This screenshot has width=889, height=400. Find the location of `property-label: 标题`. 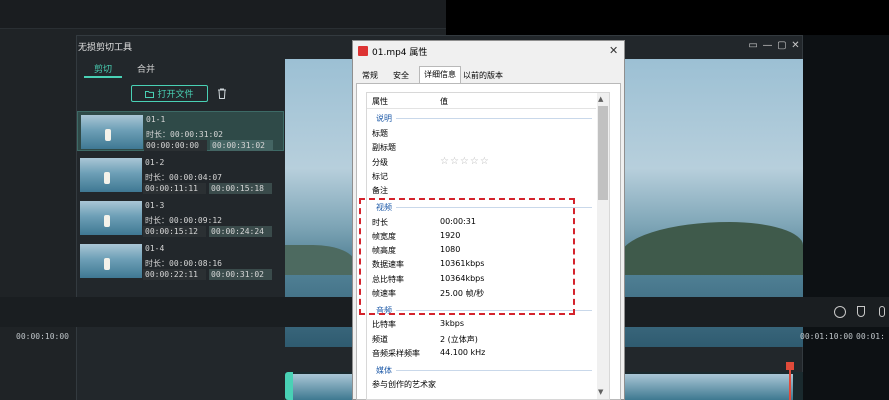

property-label: 标题 is located at coordinates (380, 133).